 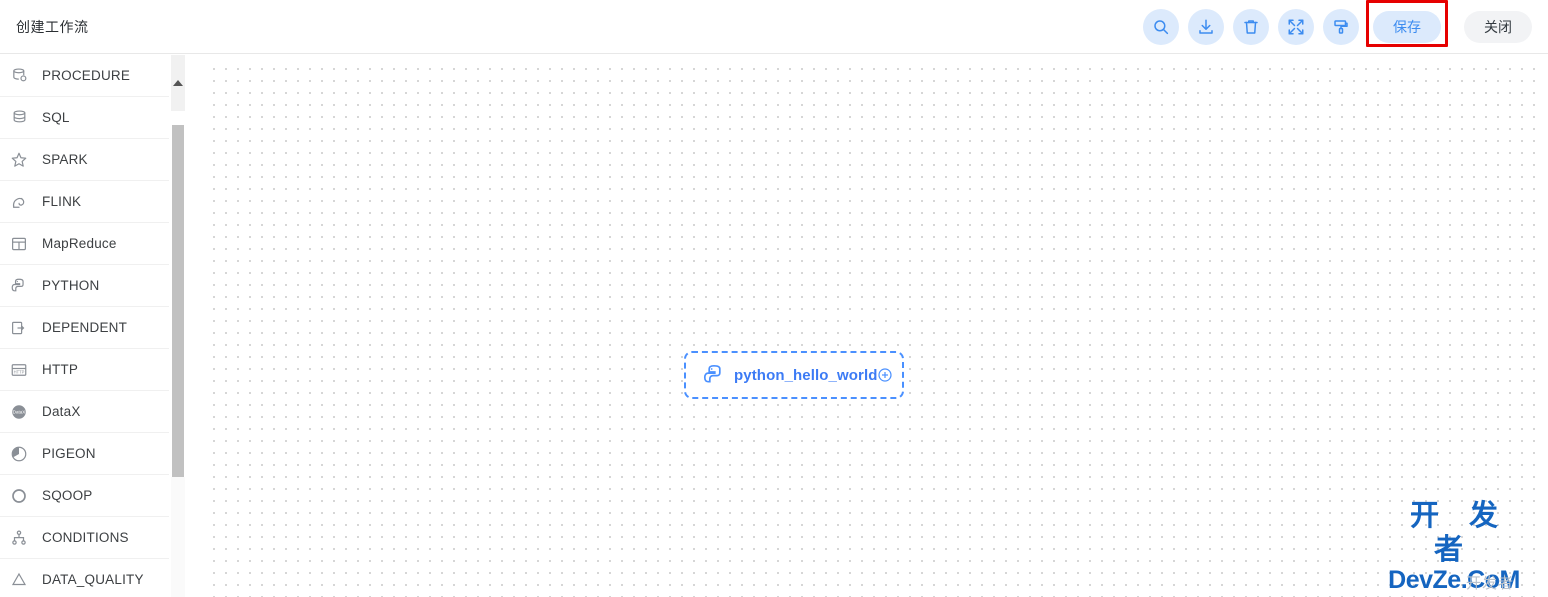 I want to click on canvas-right-edge, so click(x=1544, y=326).